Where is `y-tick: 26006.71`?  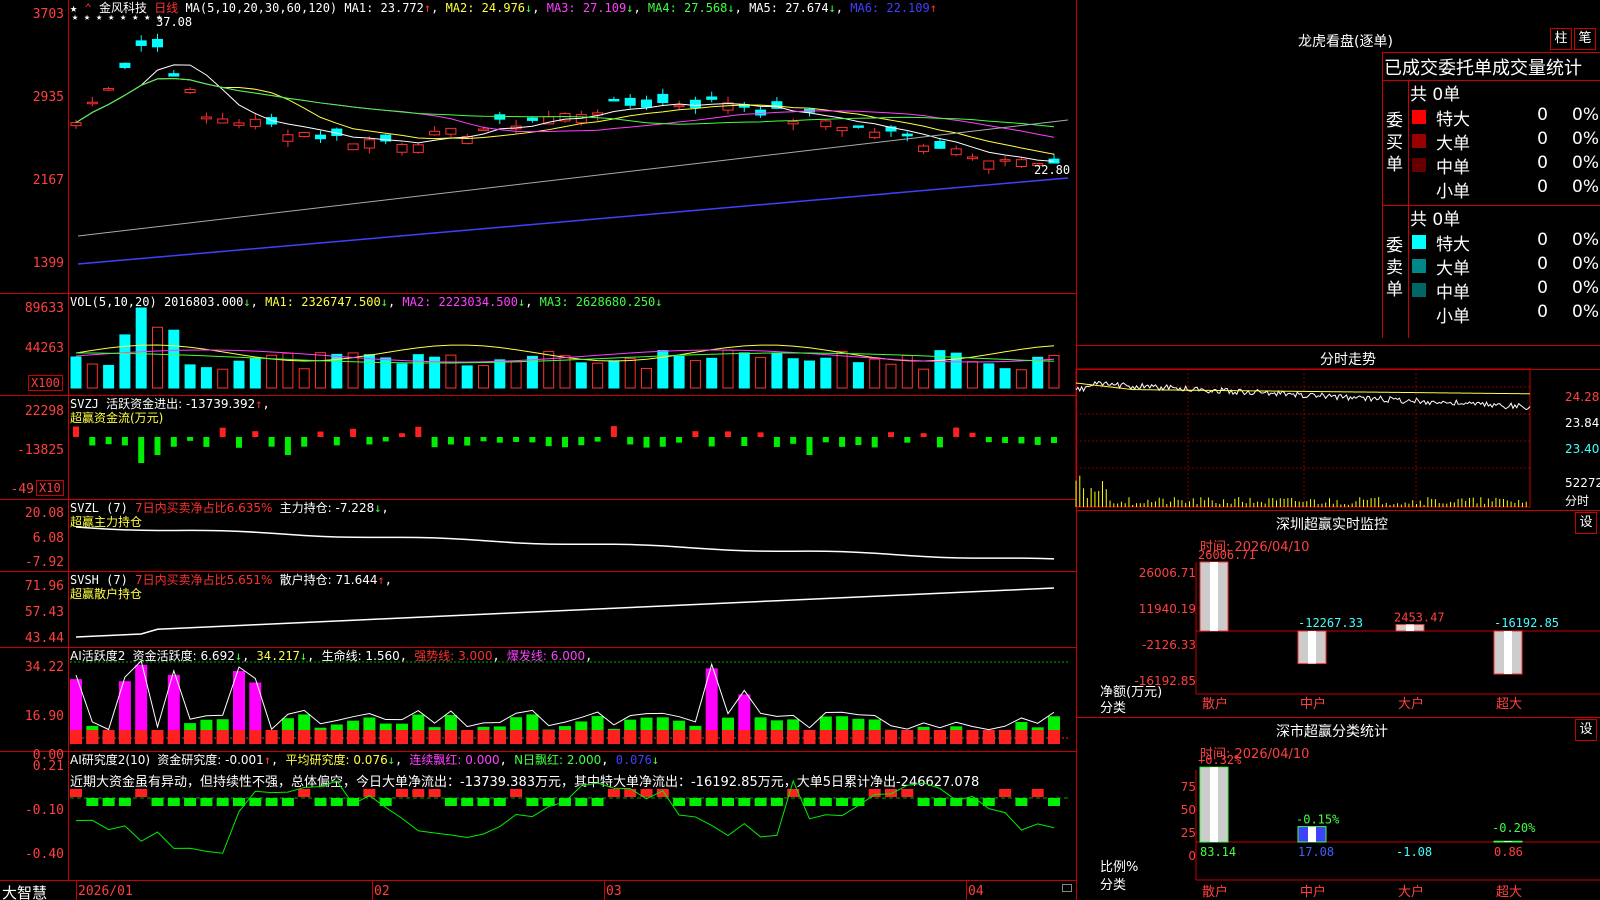
y-tick: 26006.71 is located at coordinates (1167, 573).